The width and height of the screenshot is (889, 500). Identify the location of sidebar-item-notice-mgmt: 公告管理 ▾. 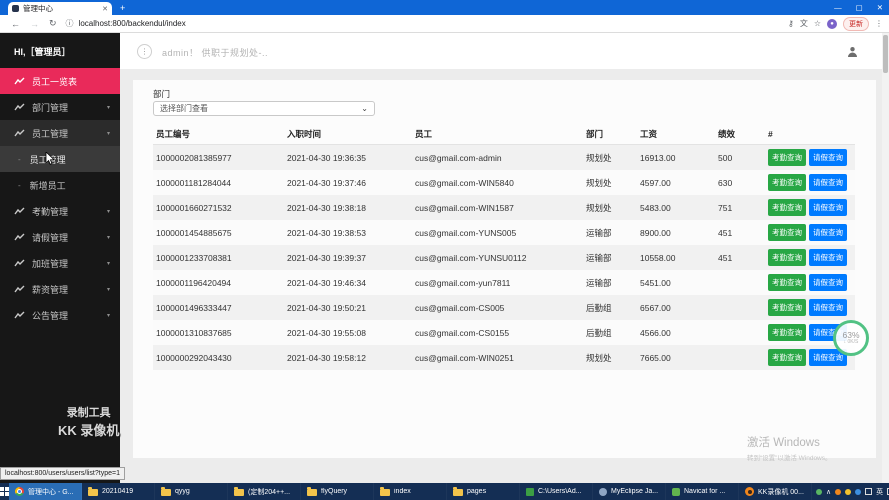
(60, 315).